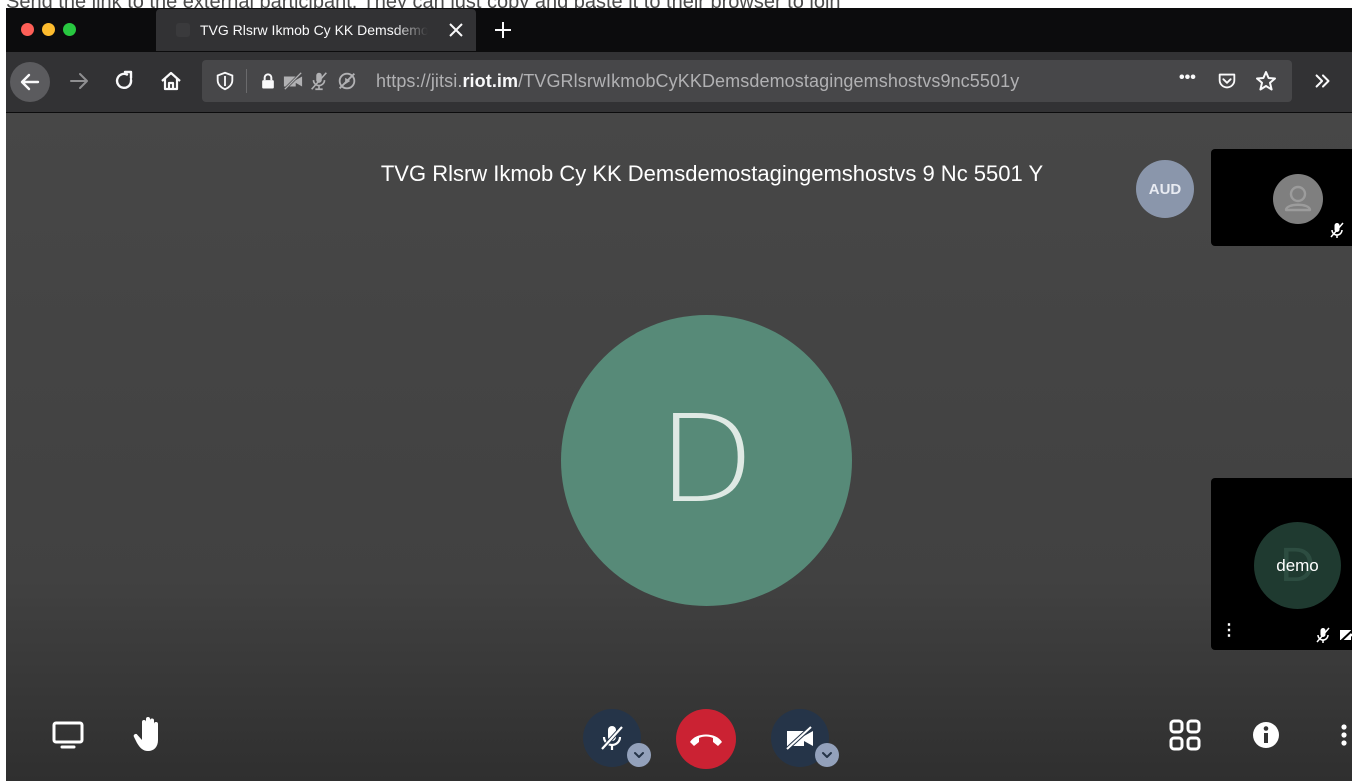  Describe the element at coordinates (183, 30) in the screenshot. I see `tab-favicon-icon` at that location.